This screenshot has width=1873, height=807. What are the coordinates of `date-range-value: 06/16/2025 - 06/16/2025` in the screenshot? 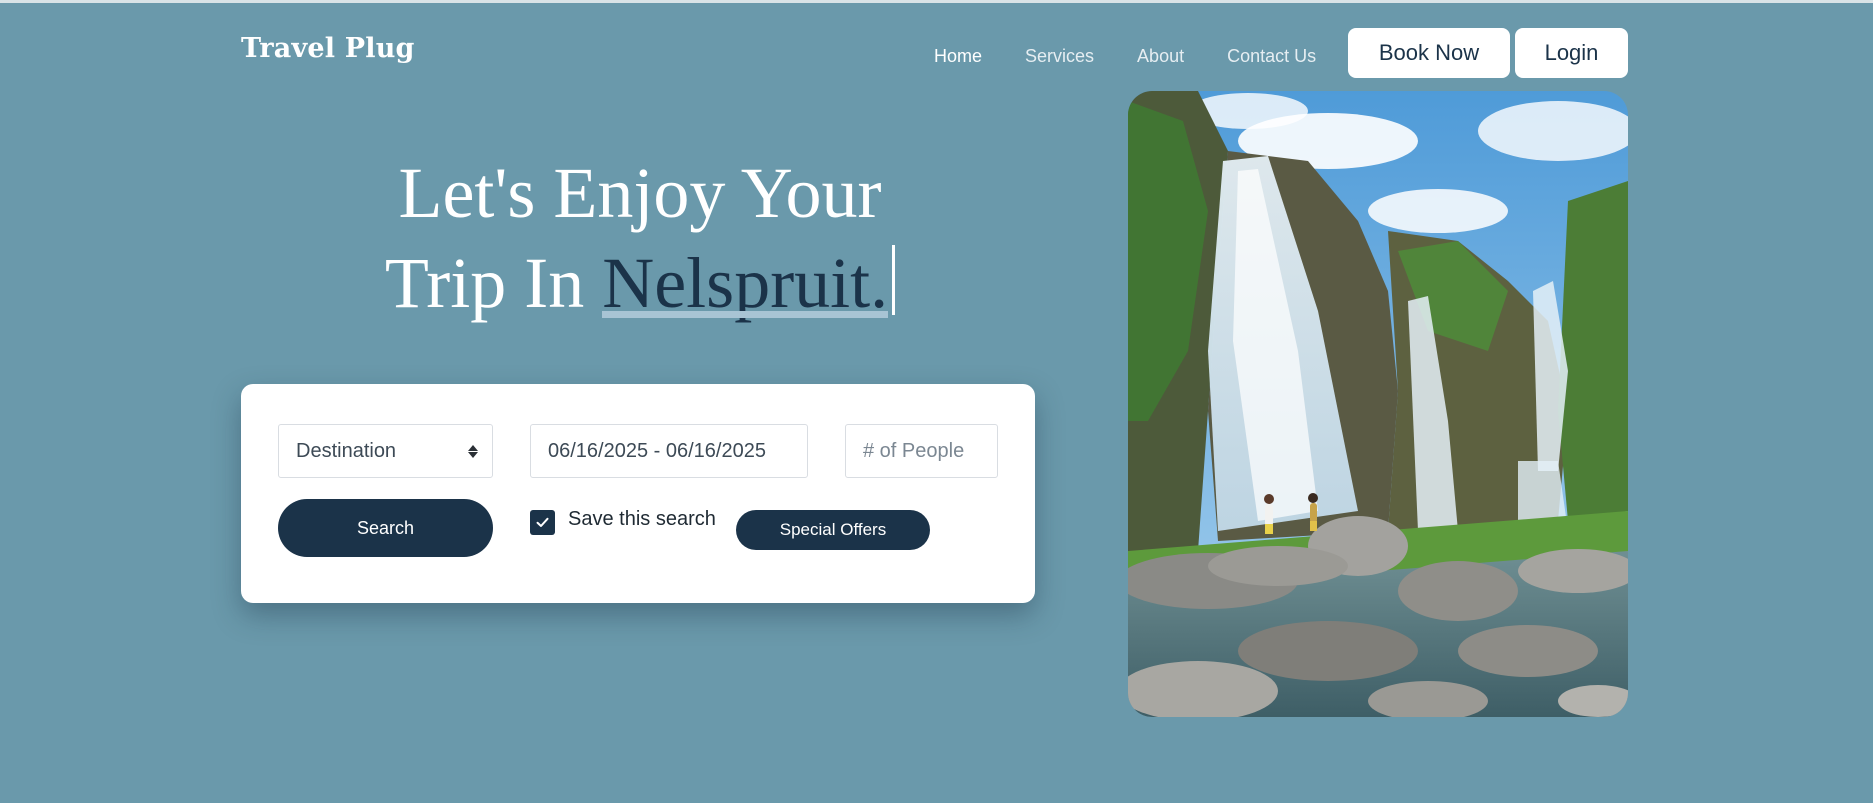 It's located at (657, 450).